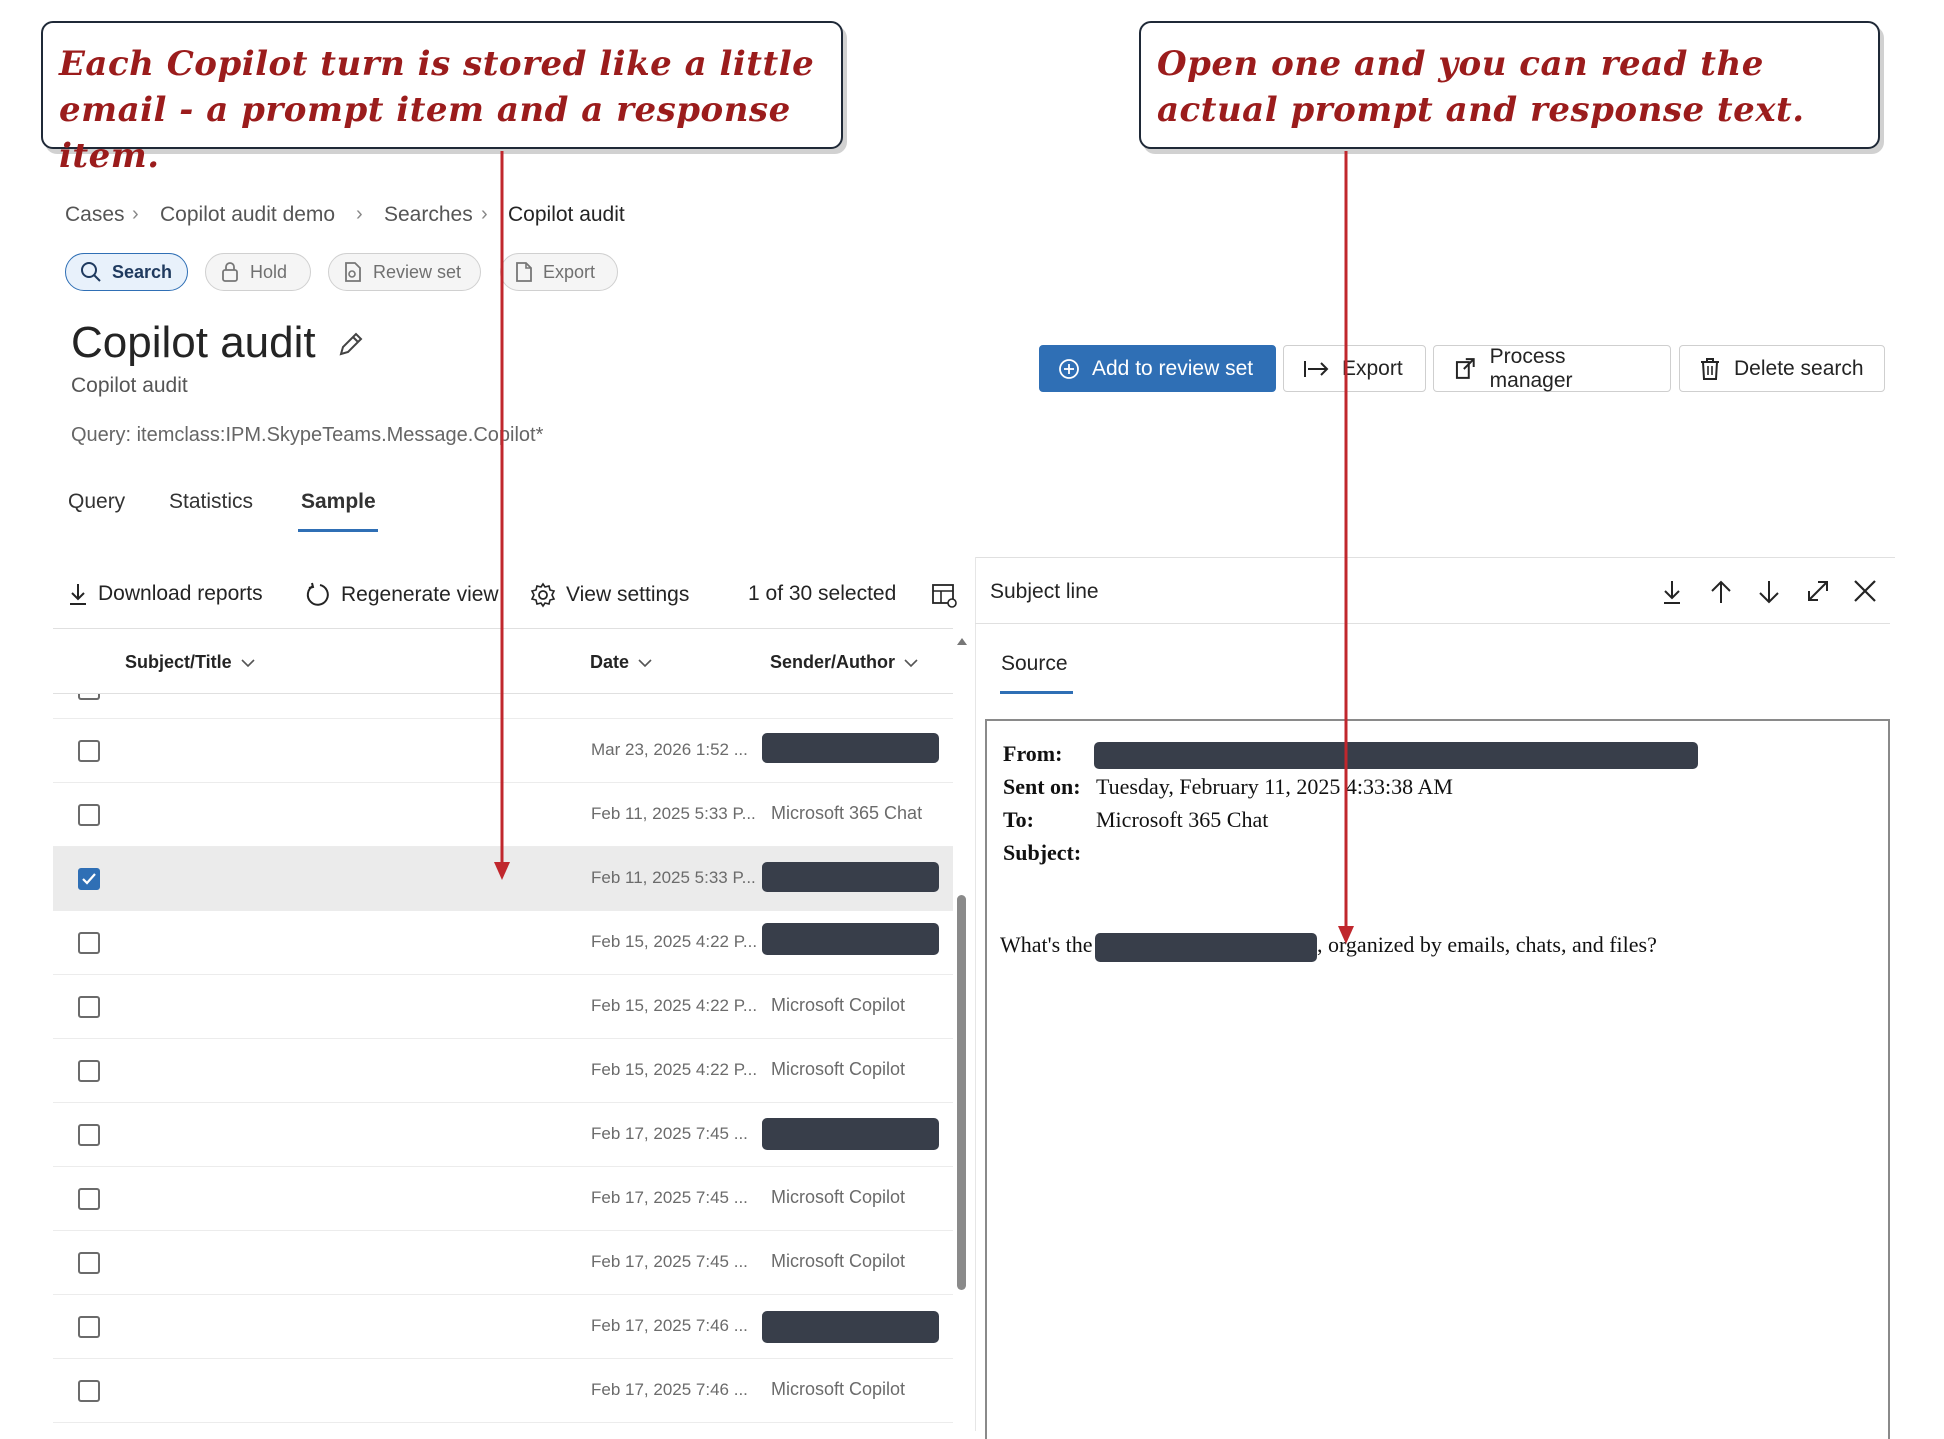 This screenshot has width=1944, height=1439. What do you see at coordinates (420, 594) in the screenshot?
I see `regenerate-view-label: Regenerate view` at bounding box center [420, 594].